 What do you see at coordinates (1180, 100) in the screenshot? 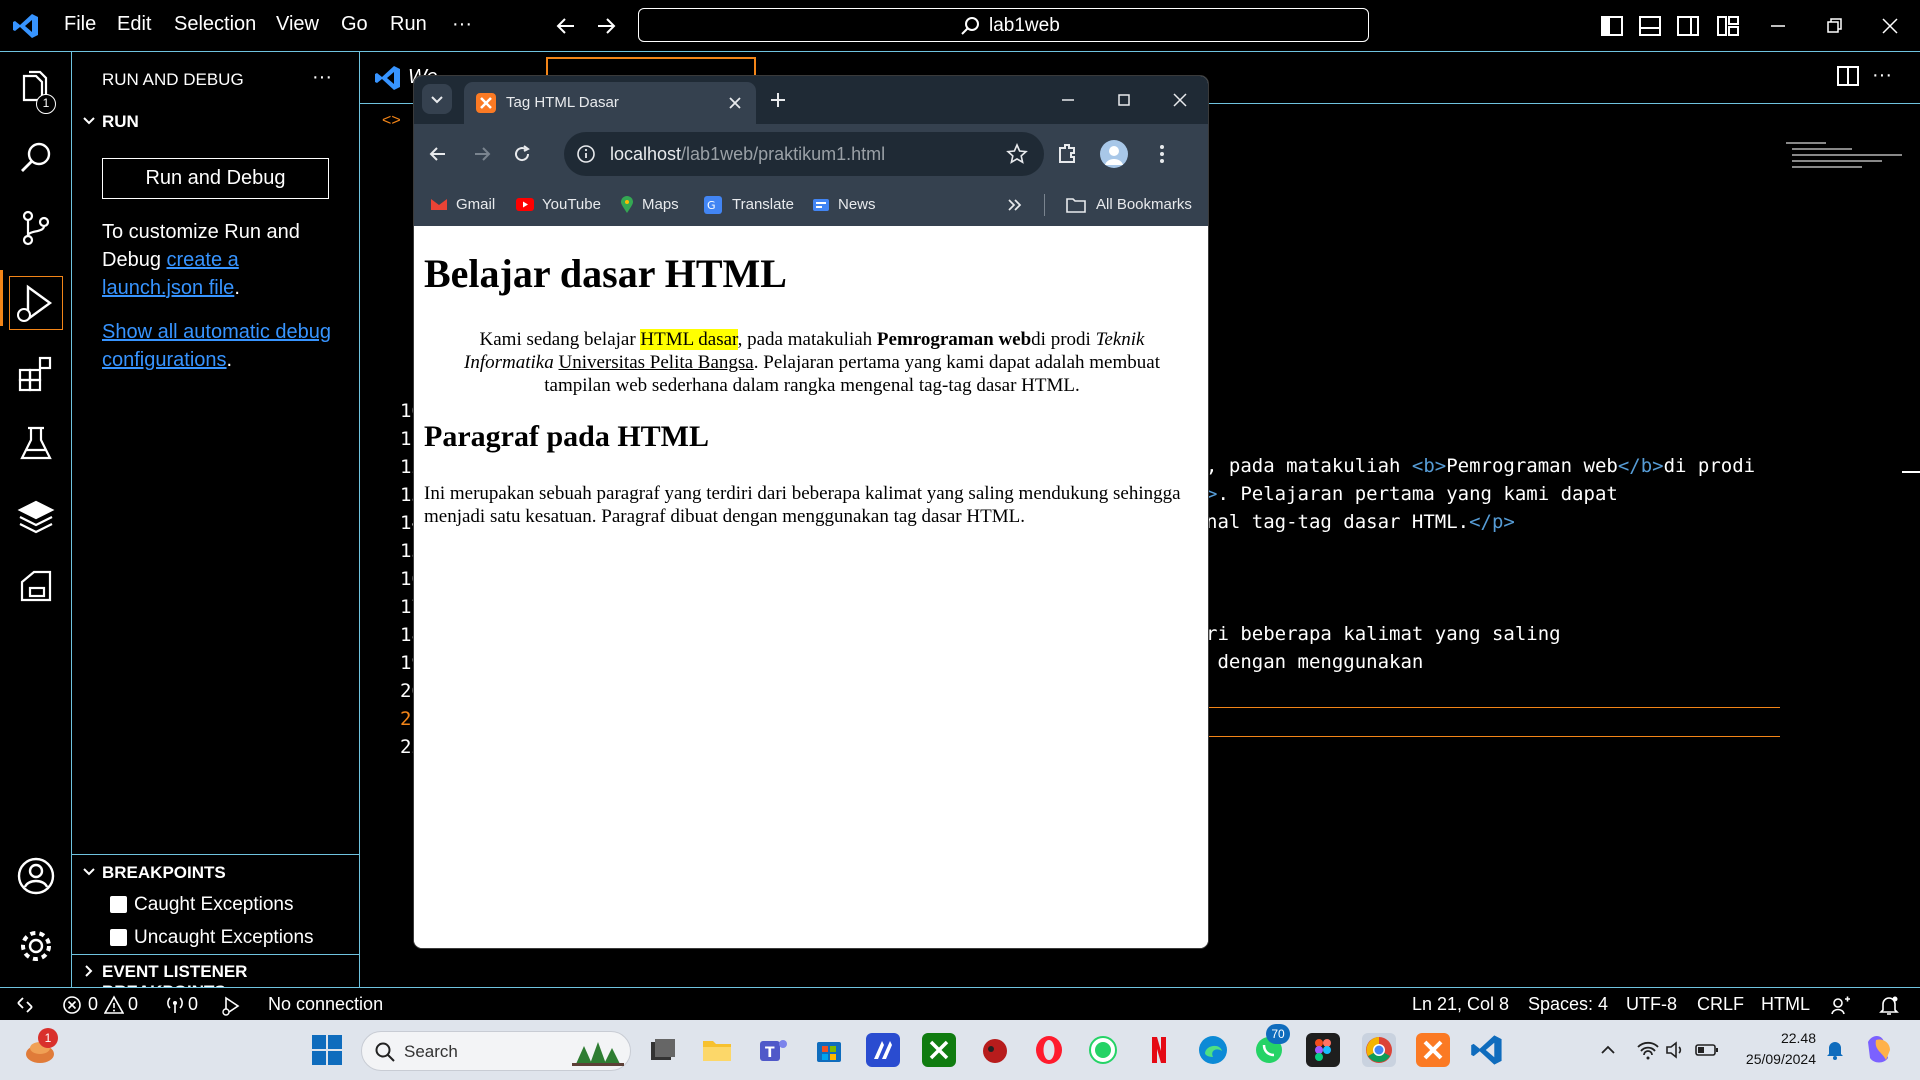
I see `chrome-close-icon` at bounding box center [1180, 100].